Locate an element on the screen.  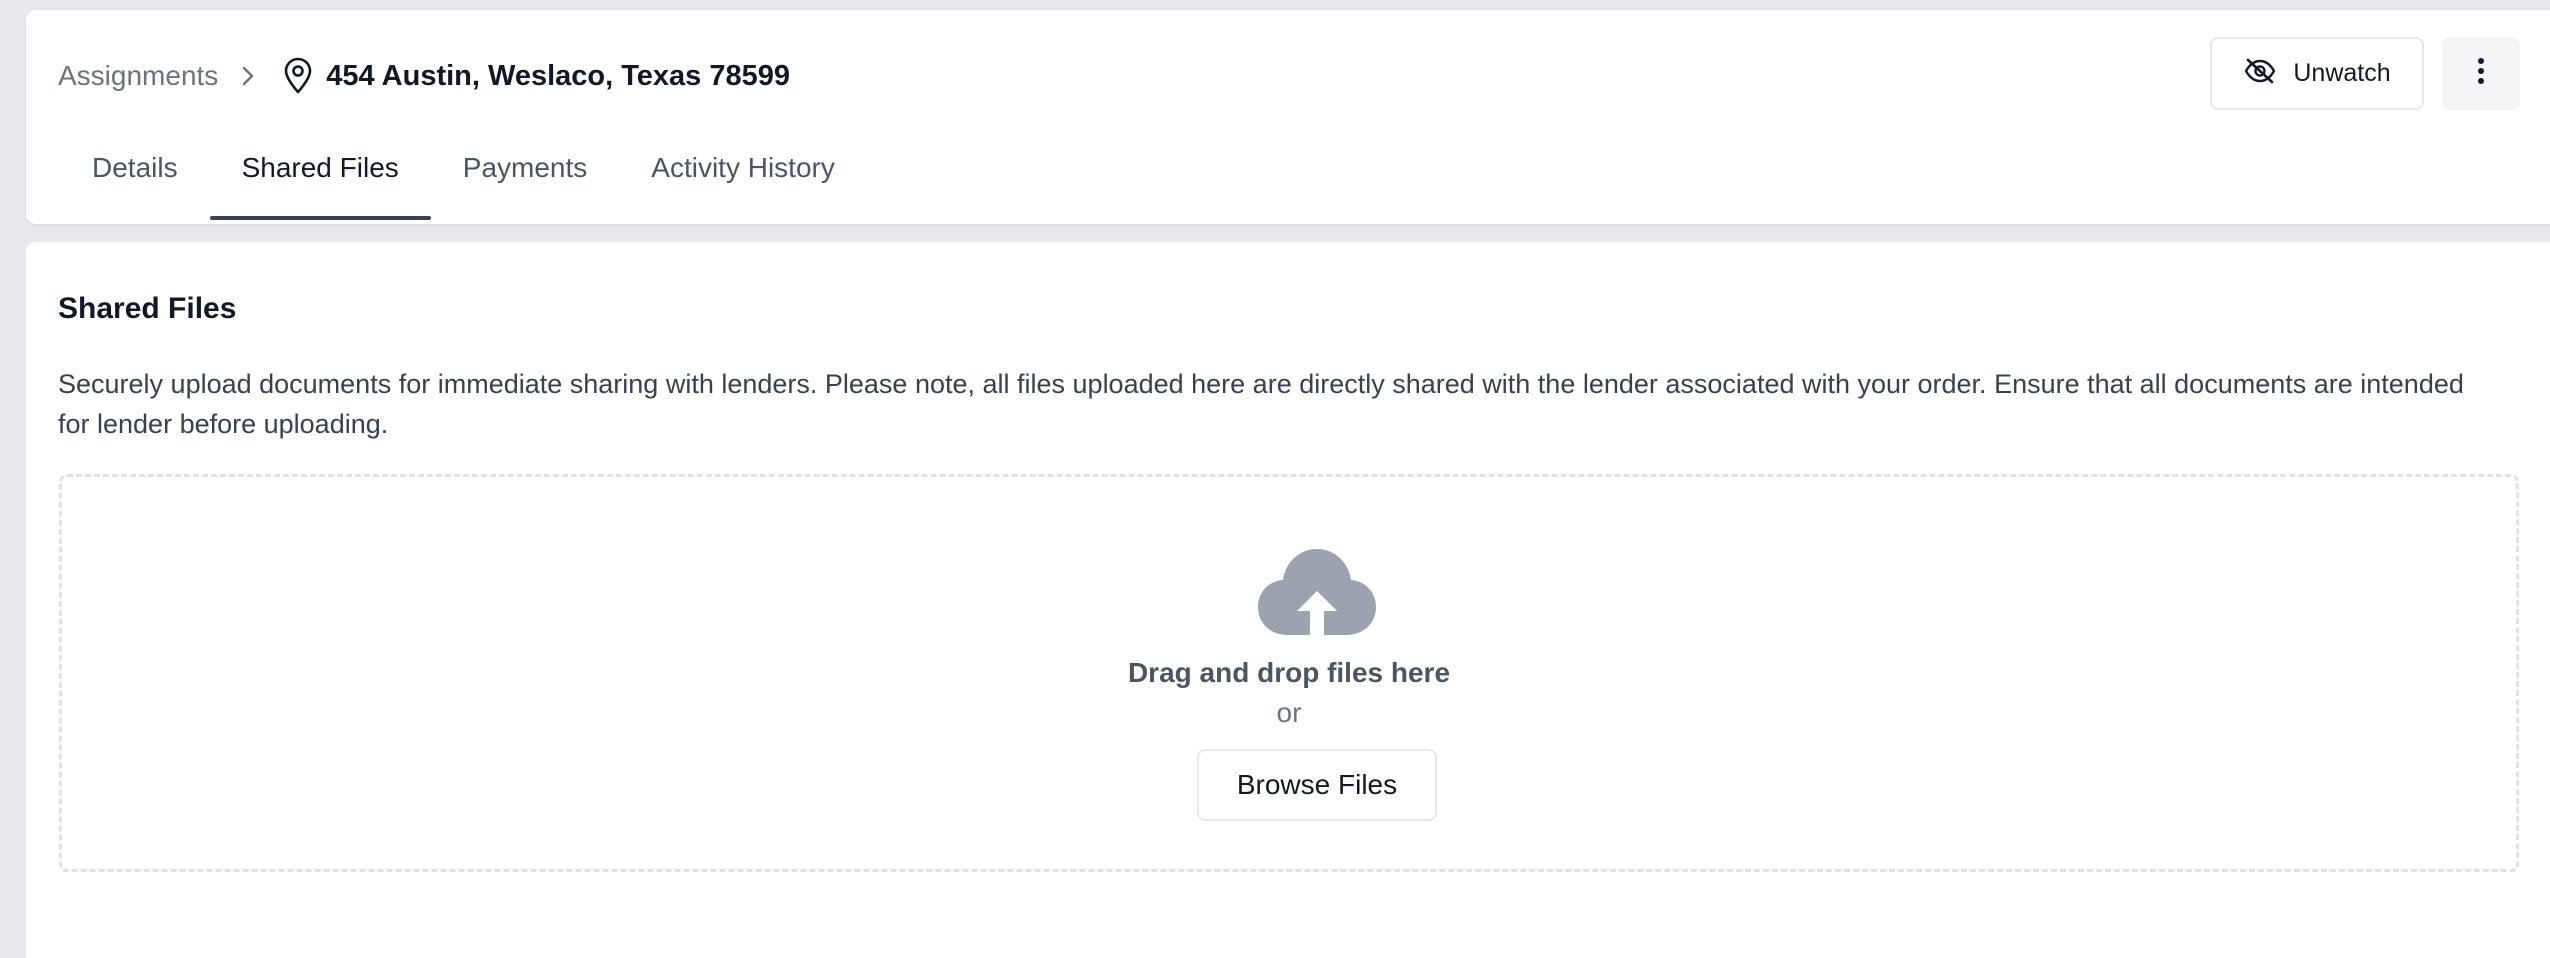
tab-shared-files: Shared Files is located at coordinates (320, 175).